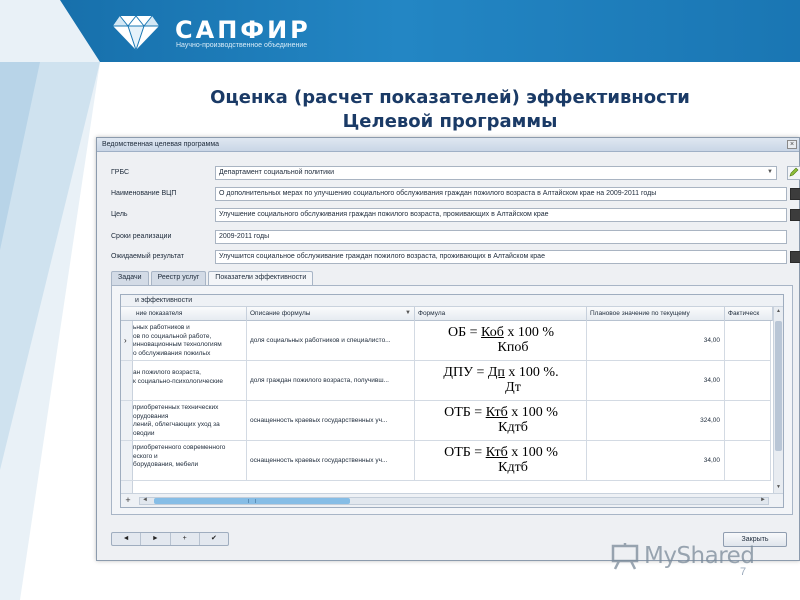  Describe the element at coordinates (763, 500) in the screenshot. I see `scroll-right-icon: ►` at that location.